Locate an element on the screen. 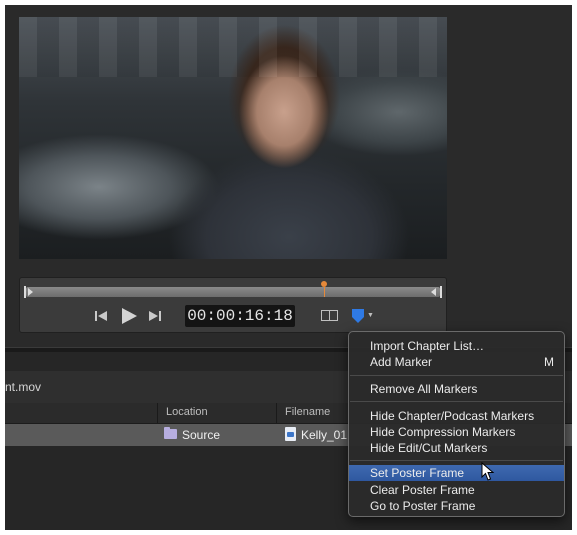  row-filename: Kelly_01 is located at coordinates (324, 435).